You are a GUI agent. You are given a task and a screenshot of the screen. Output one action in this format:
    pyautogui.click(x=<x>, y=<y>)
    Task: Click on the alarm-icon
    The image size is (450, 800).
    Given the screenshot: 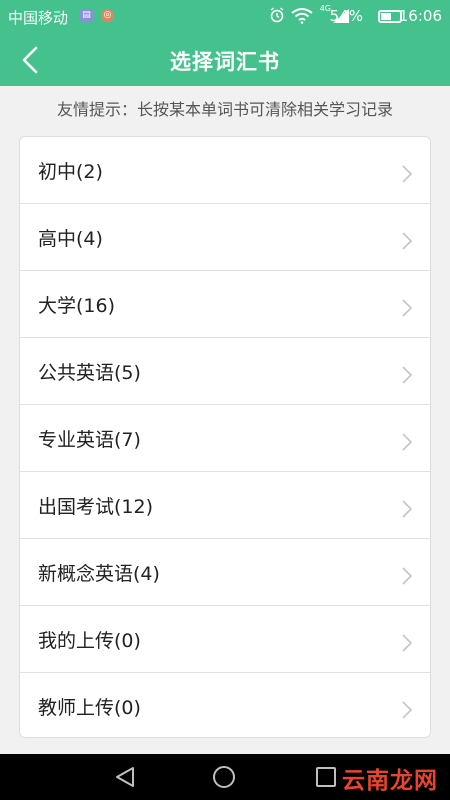 What is the action you would take?
    pyautogui.click(x=277, y=15)
    